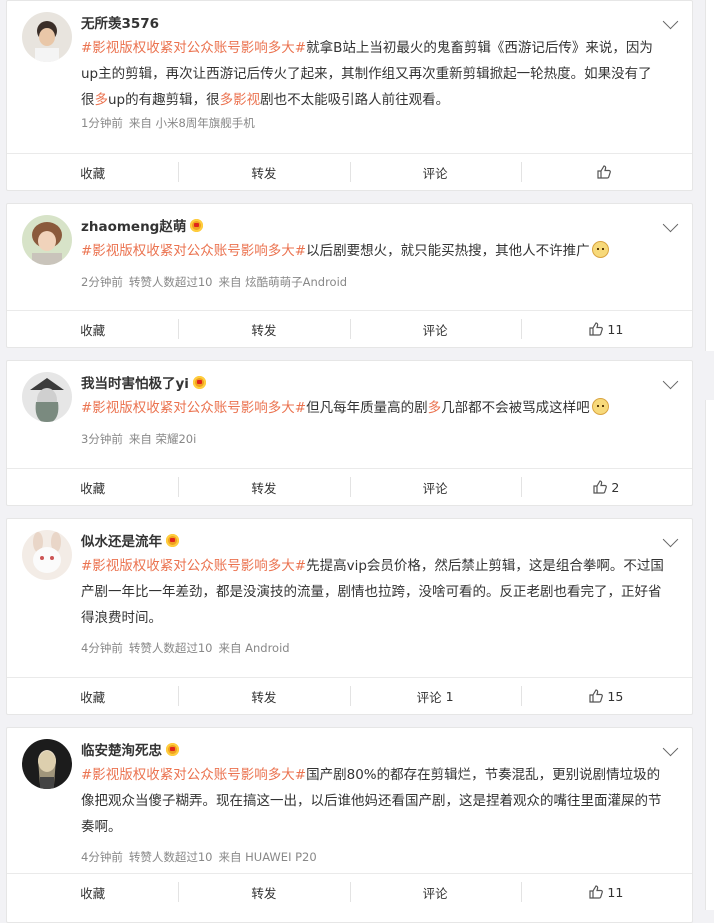 The height and width of the screenshot is (923, 714). Describe the element at coordinates (162, 439) in the screenshot. I see `source: 来自 荣耀20i` at that location.